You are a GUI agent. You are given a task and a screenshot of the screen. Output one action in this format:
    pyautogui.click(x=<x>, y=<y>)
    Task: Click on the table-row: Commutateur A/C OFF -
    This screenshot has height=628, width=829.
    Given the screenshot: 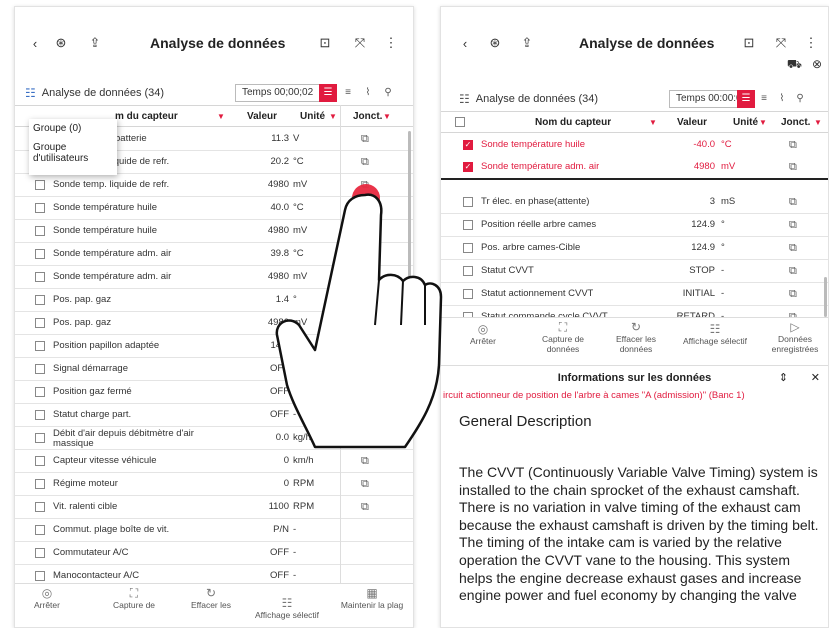 What is the action you would take?
    pyautogui.click(x=214, y=553)
    